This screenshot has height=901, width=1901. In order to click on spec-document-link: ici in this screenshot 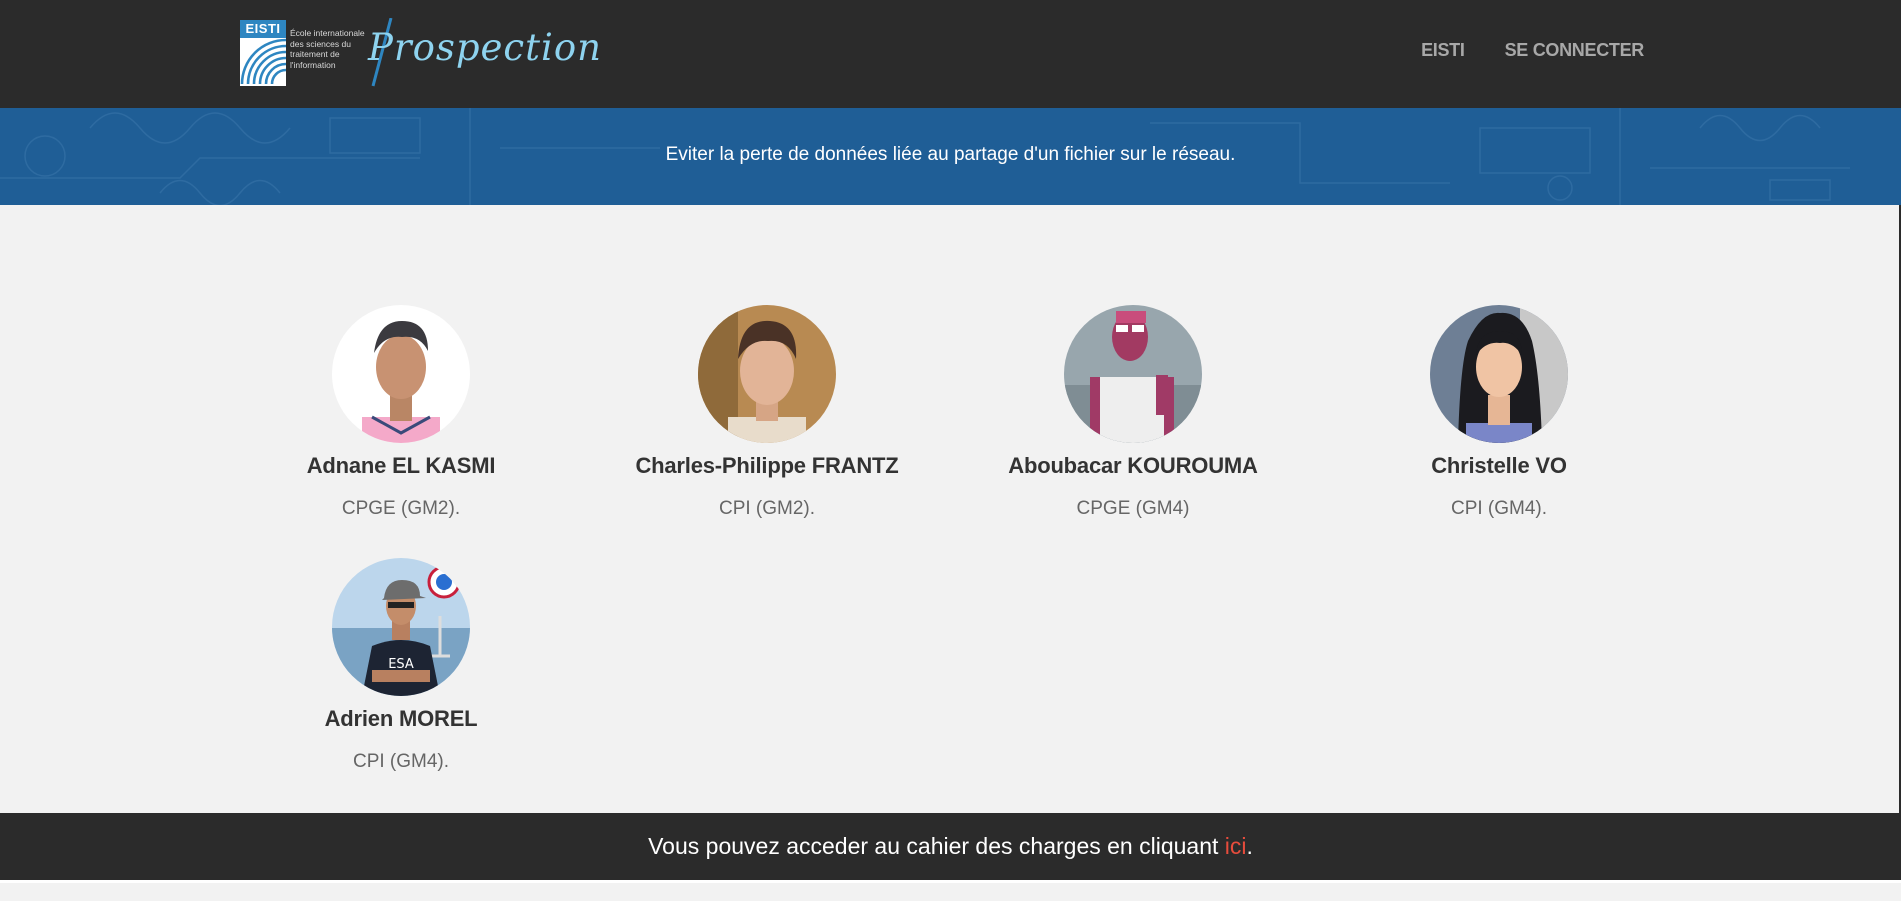, I will do `click(1236, 846)`.